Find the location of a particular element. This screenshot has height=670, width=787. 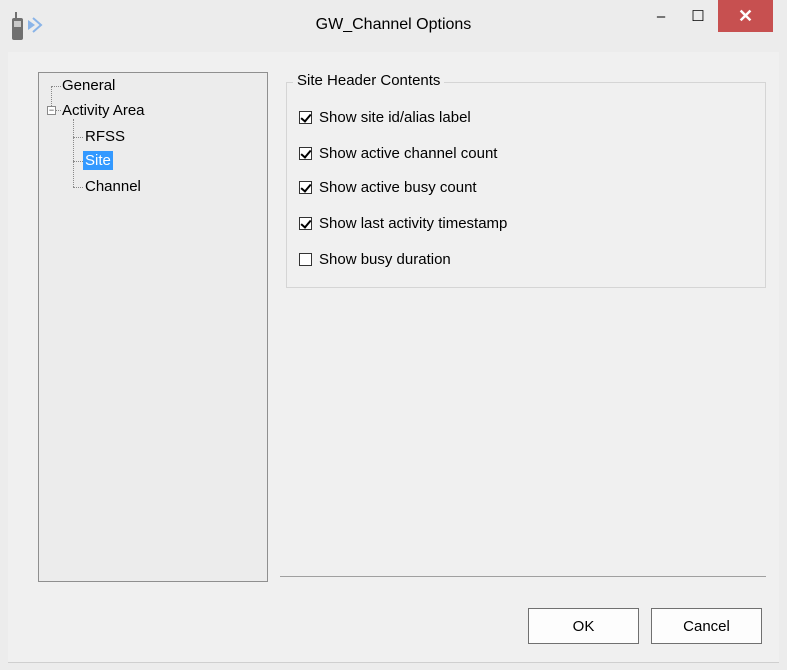

close-icon: ✕ is located at coordinates (745, 15).